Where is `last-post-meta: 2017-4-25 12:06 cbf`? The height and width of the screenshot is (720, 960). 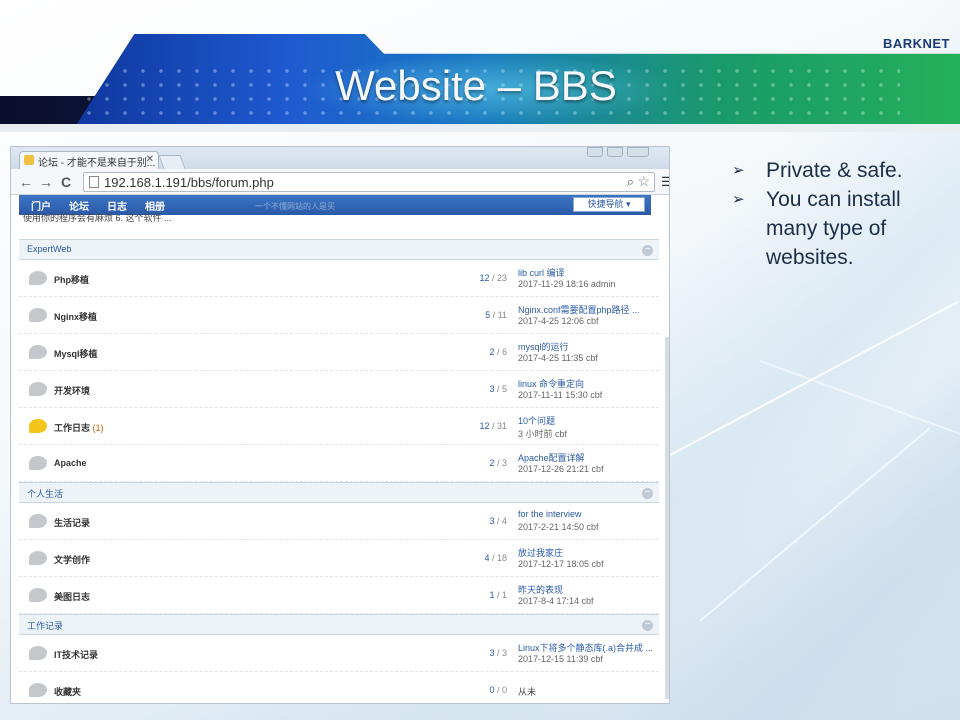
last-post-meta: 2017-4-25 12:06 cbf is located at coordinates (558, 321).